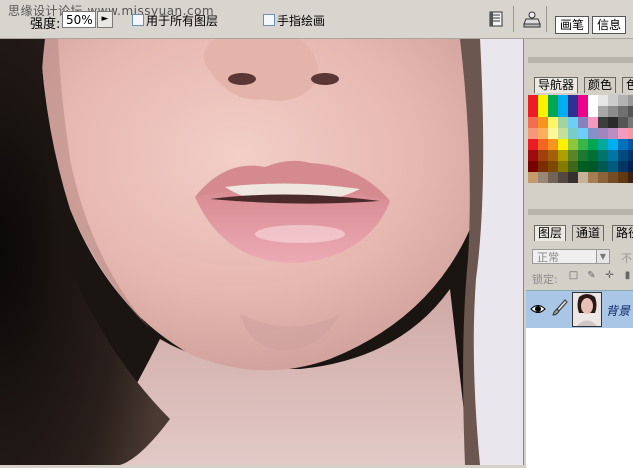 The width and height of the screenshot is (633, 468). I want to click on tab-channels: 通道, so click(588, 233).